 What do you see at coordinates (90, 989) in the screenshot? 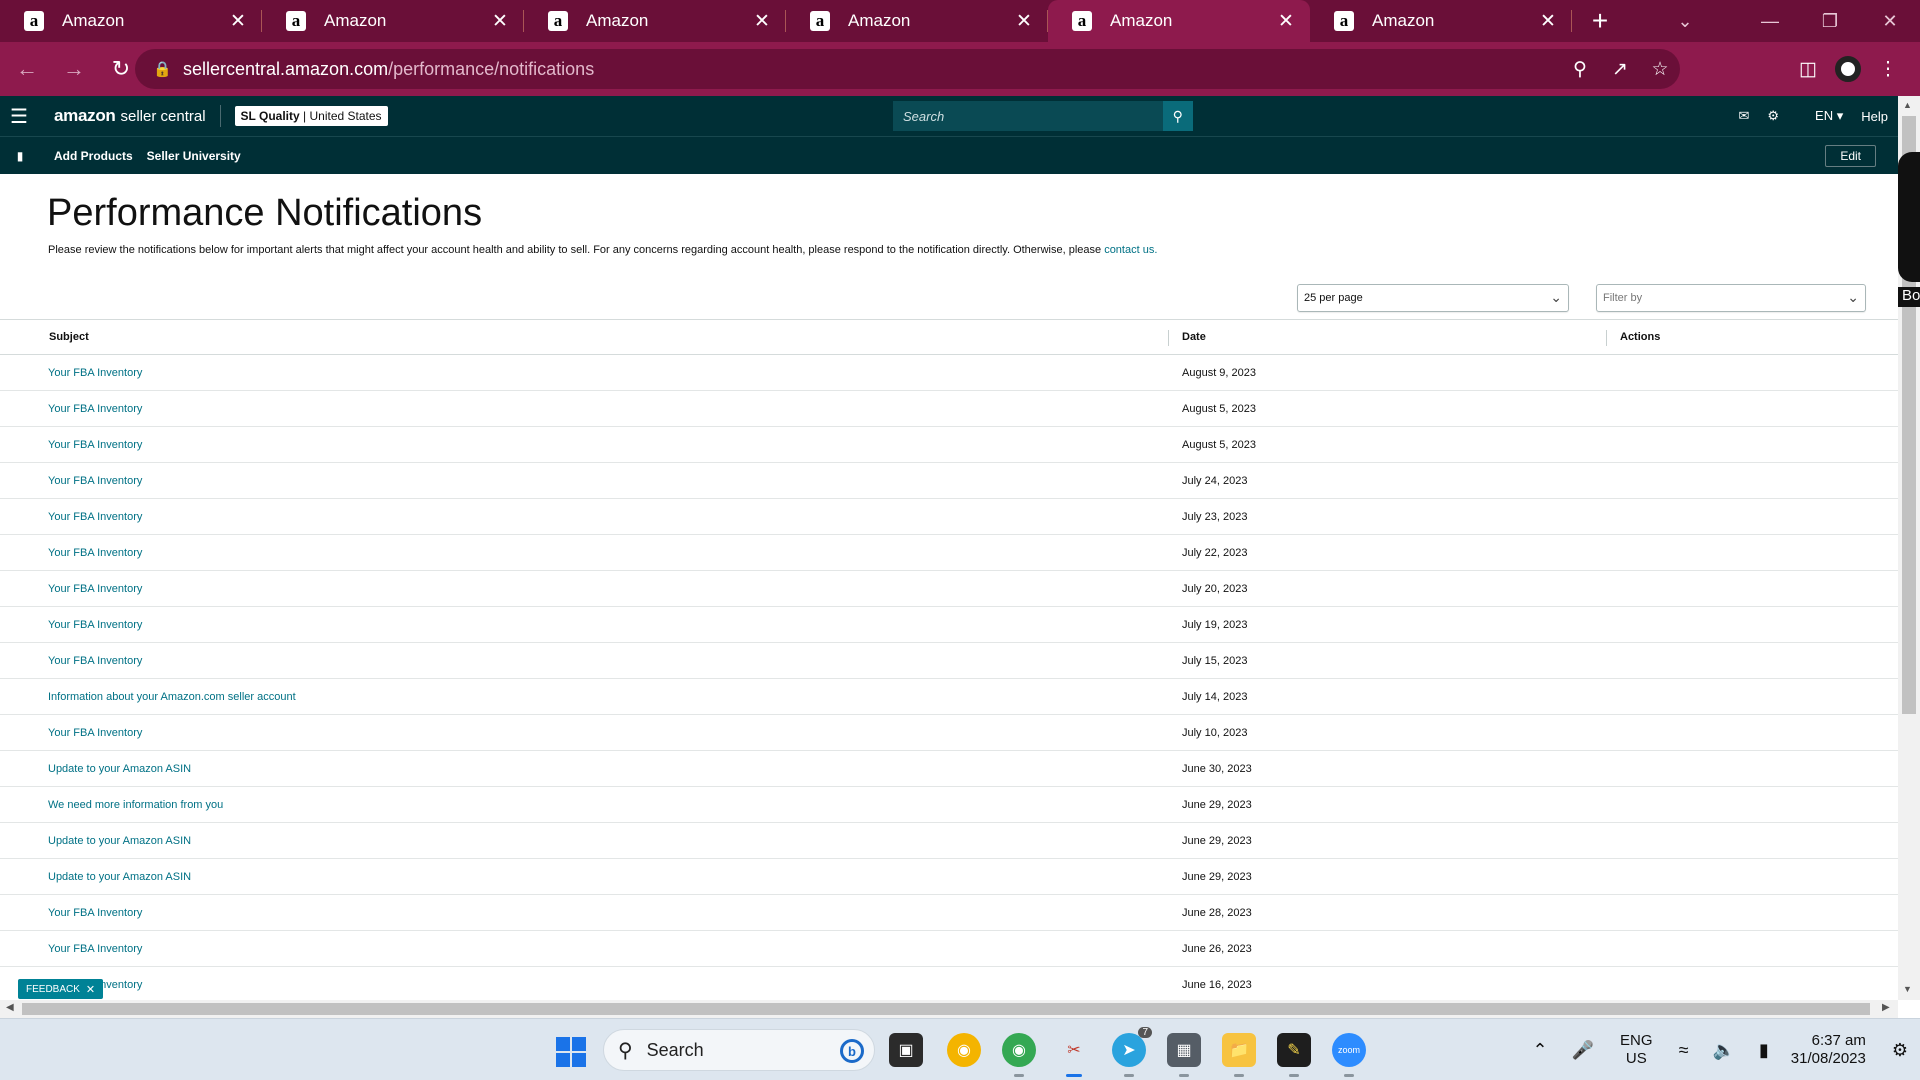
I see `close-icon: ✕` at bounding box center [90, 989].